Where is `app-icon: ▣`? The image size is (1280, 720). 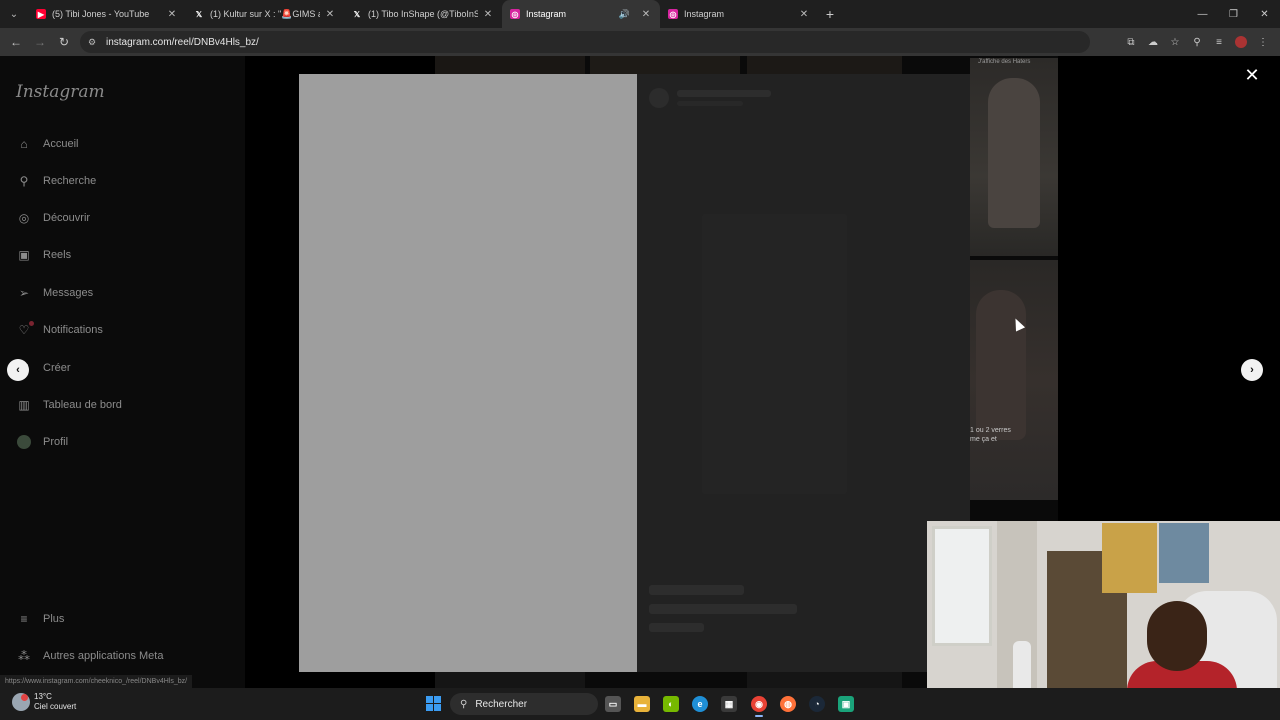 app-icon: ▣ is located at coordinates (846, 704).